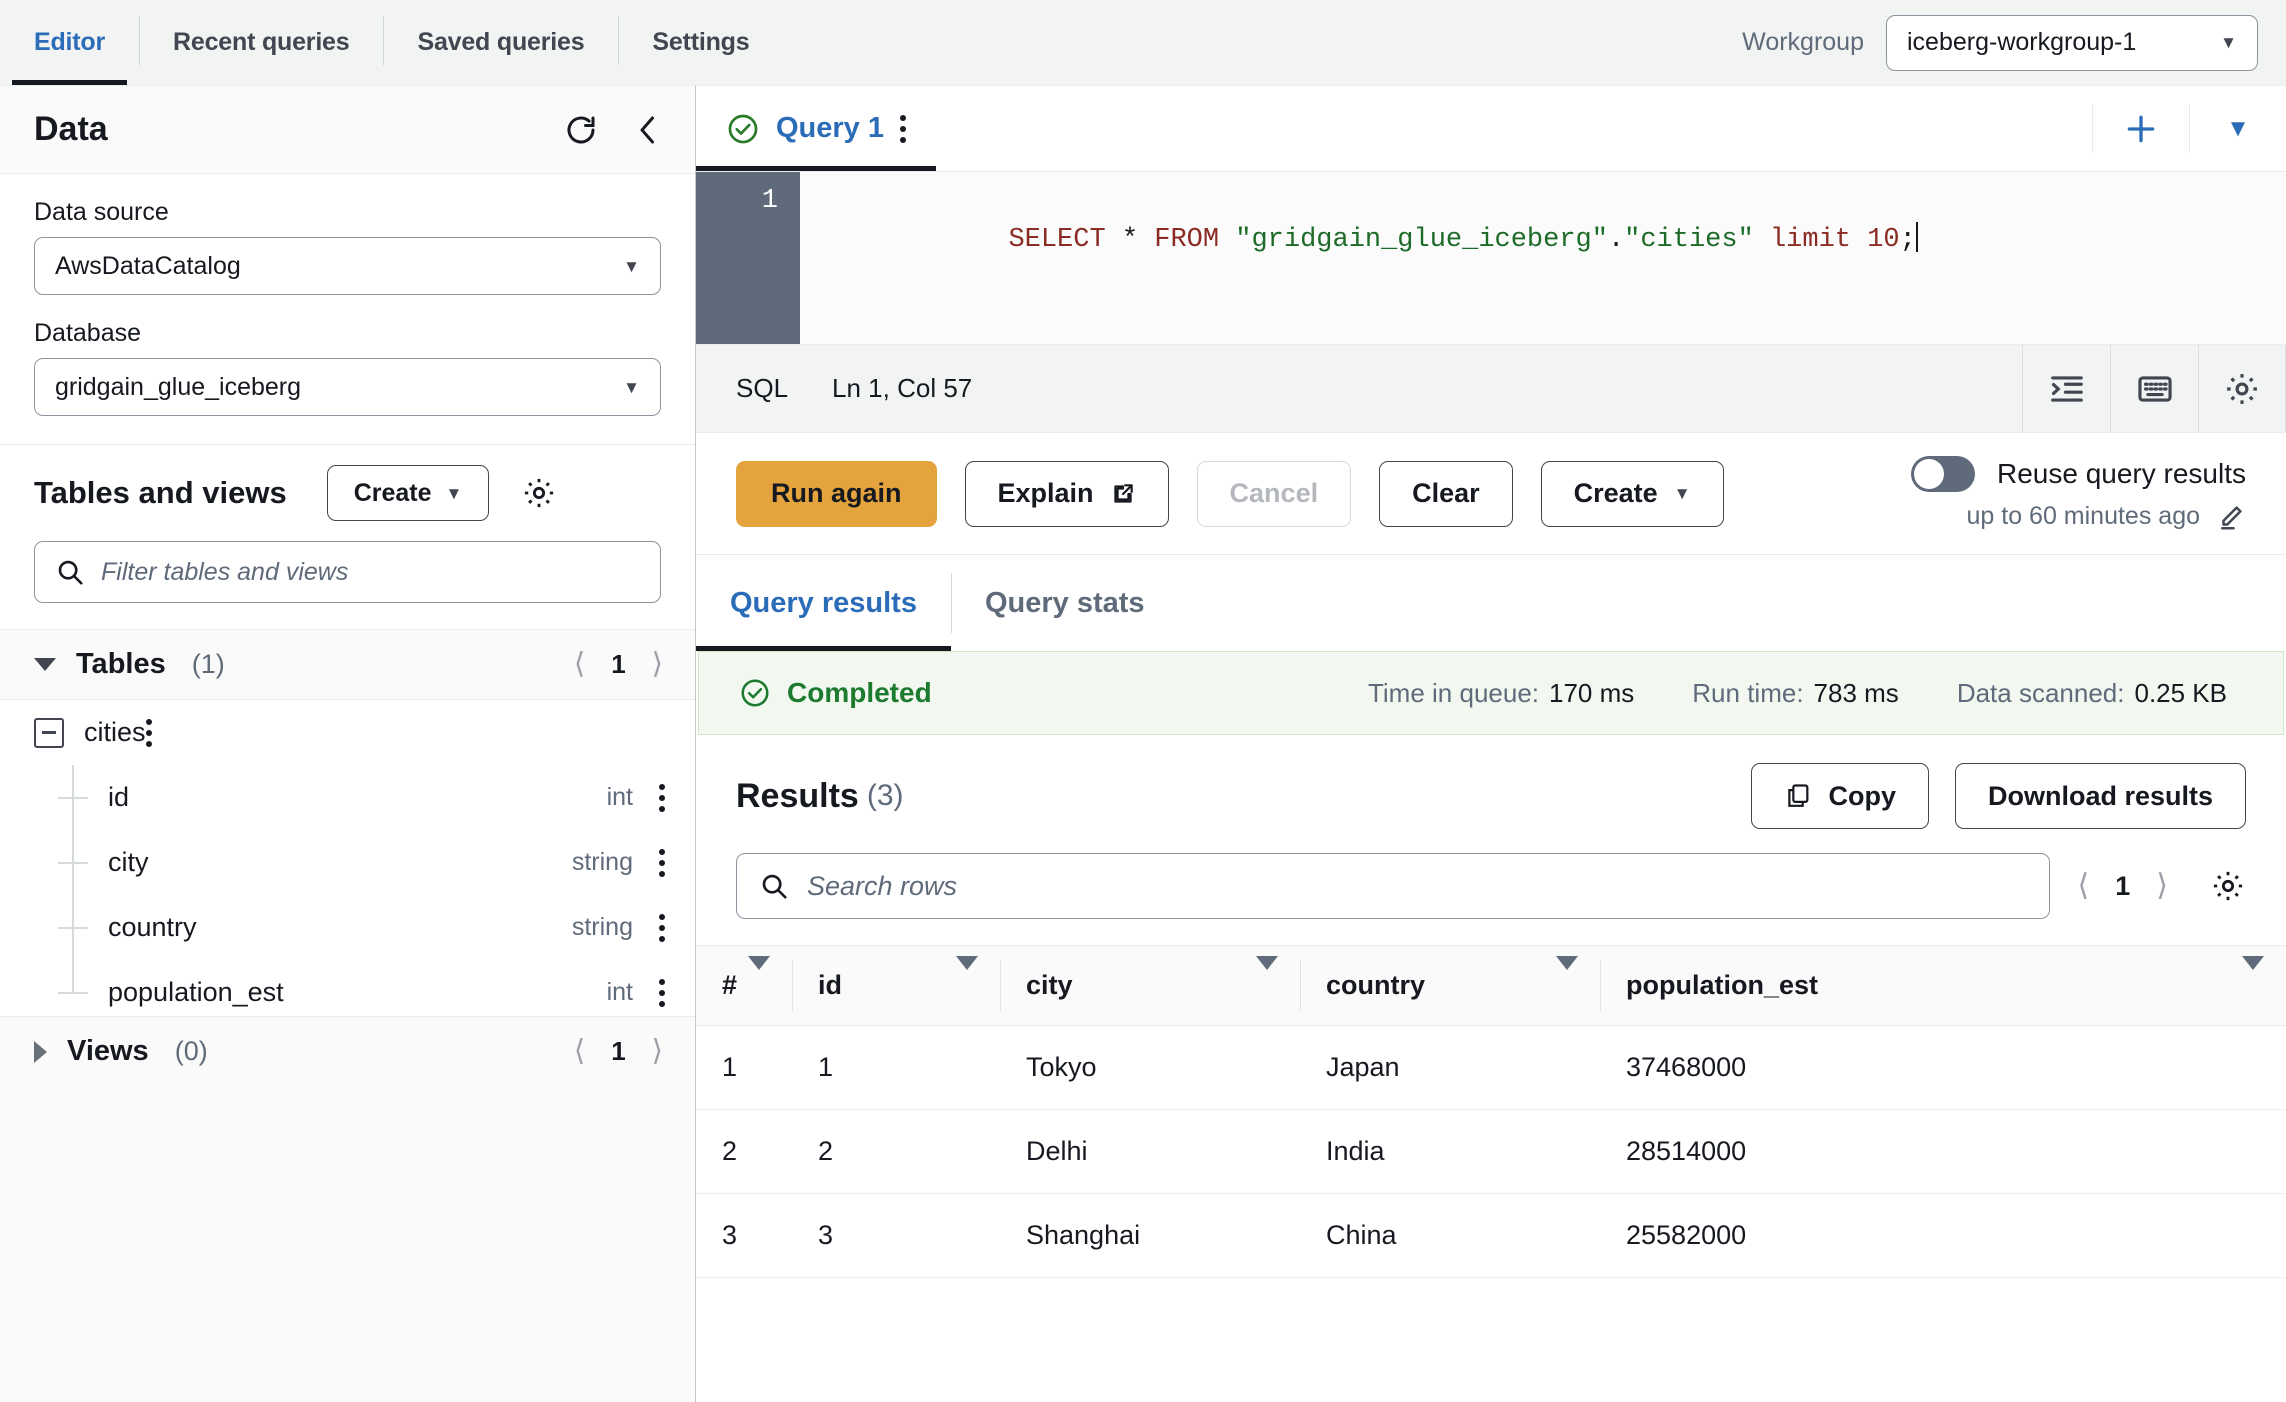 The image size is (2286, 1402). I want to click on views-next-page-icon: ⟩, so click(657, 1051).